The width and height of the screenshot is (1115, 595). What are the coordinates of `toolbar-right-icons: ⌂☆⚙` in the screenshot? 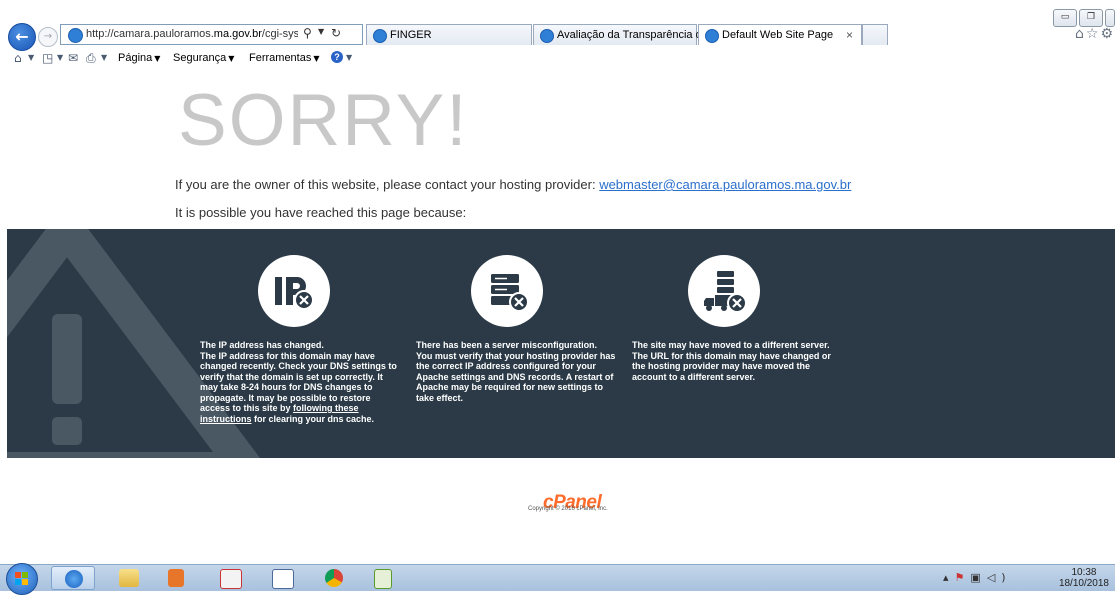 It's located at (1095, 34).